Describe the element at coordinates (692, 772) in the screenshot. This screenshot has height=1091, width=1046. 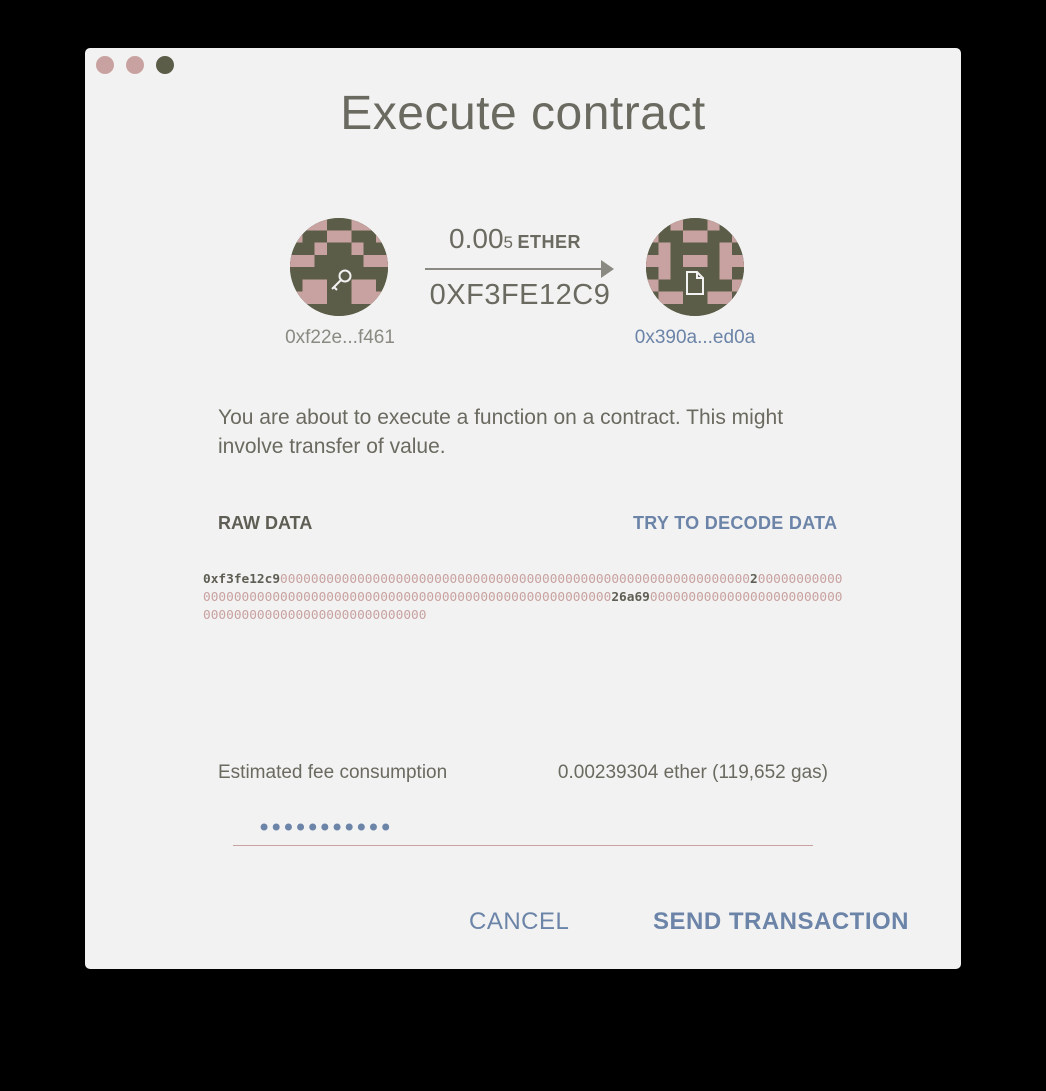
I see `fee-value: 0.00239304 ether (119,652 gas)` at that location.